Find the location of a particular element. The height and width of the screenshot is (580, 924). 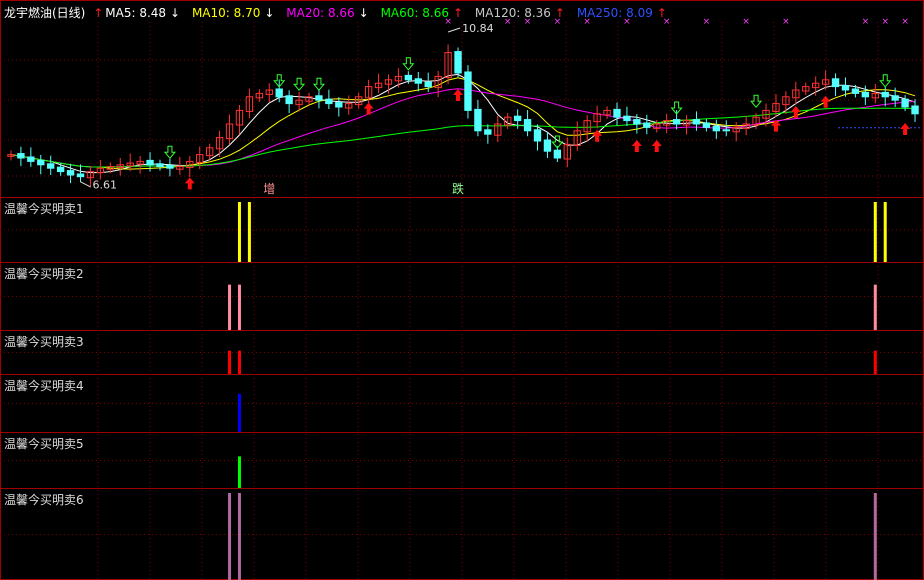

ma5-legend: ↑ MA5: 8.48 ↓ is located at coordinates (137, 13).